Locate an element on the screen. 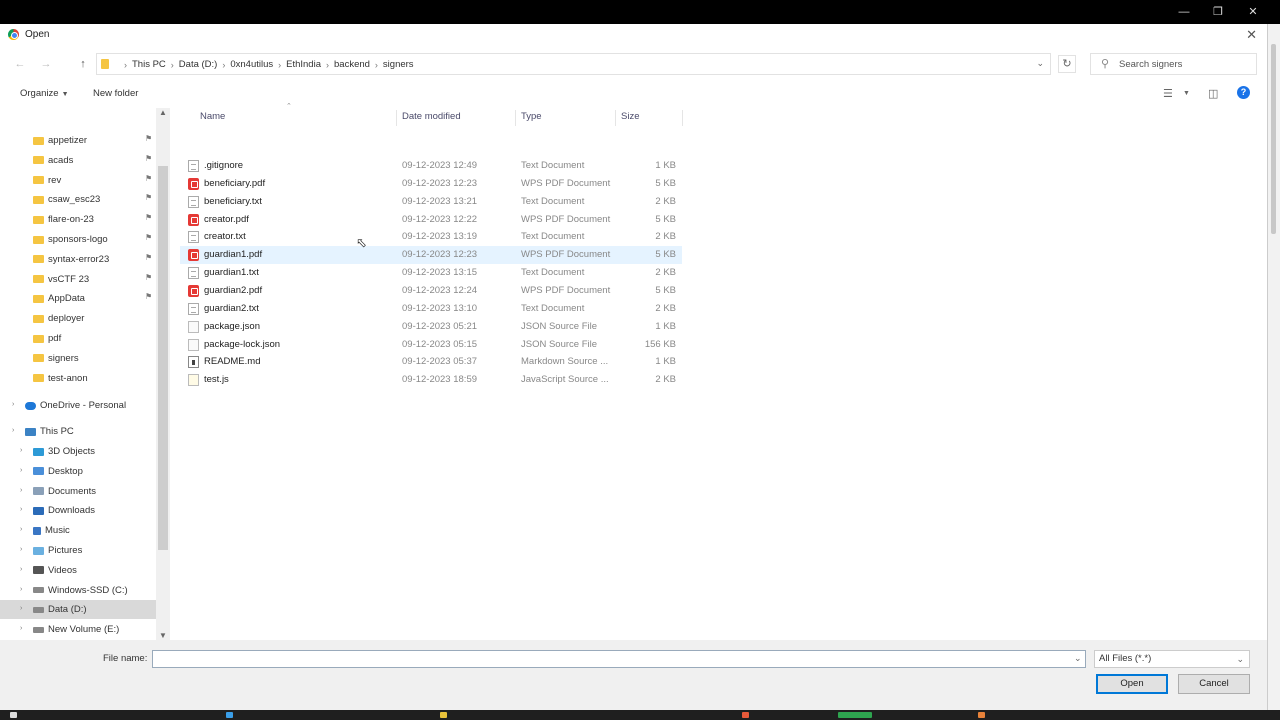 This screenshot has width=1280, height=720. quick-access-item: sponsors-logo ⚑ is located at coordinates (78, 239).